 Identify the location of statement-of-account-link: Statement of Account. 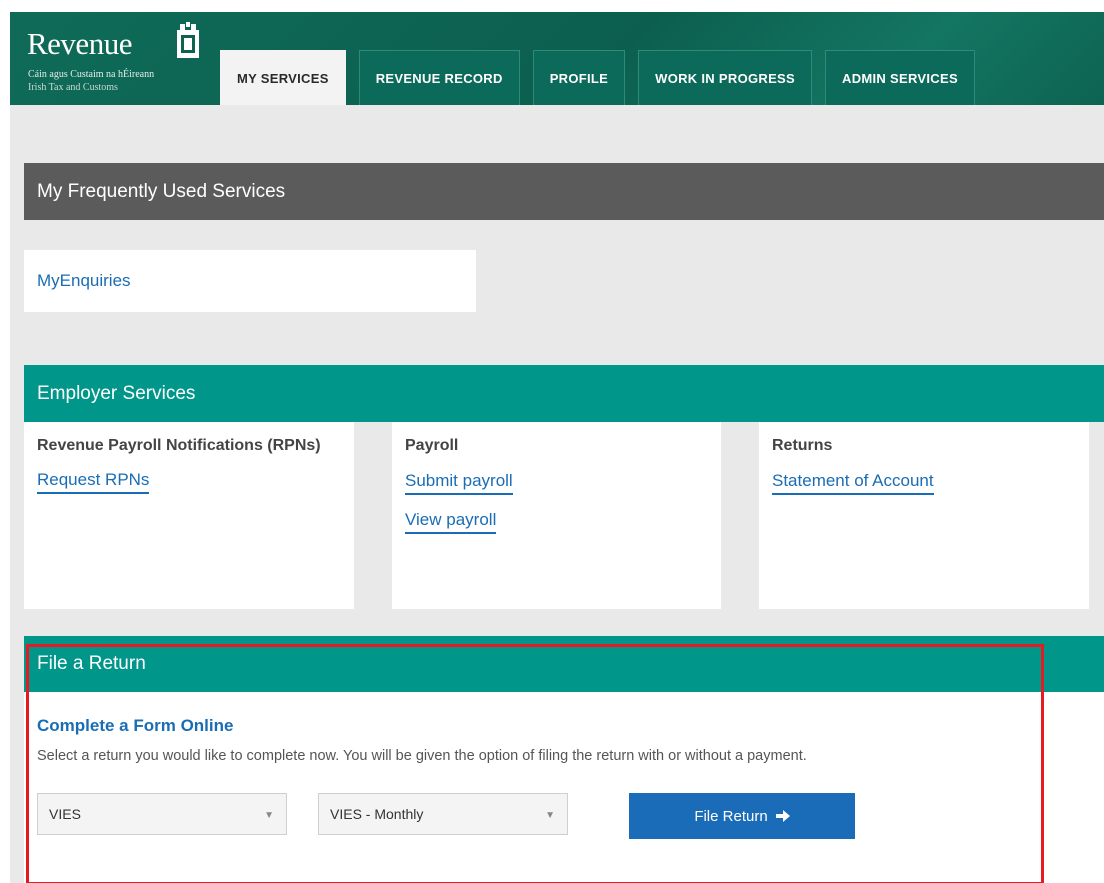
(853, 483).